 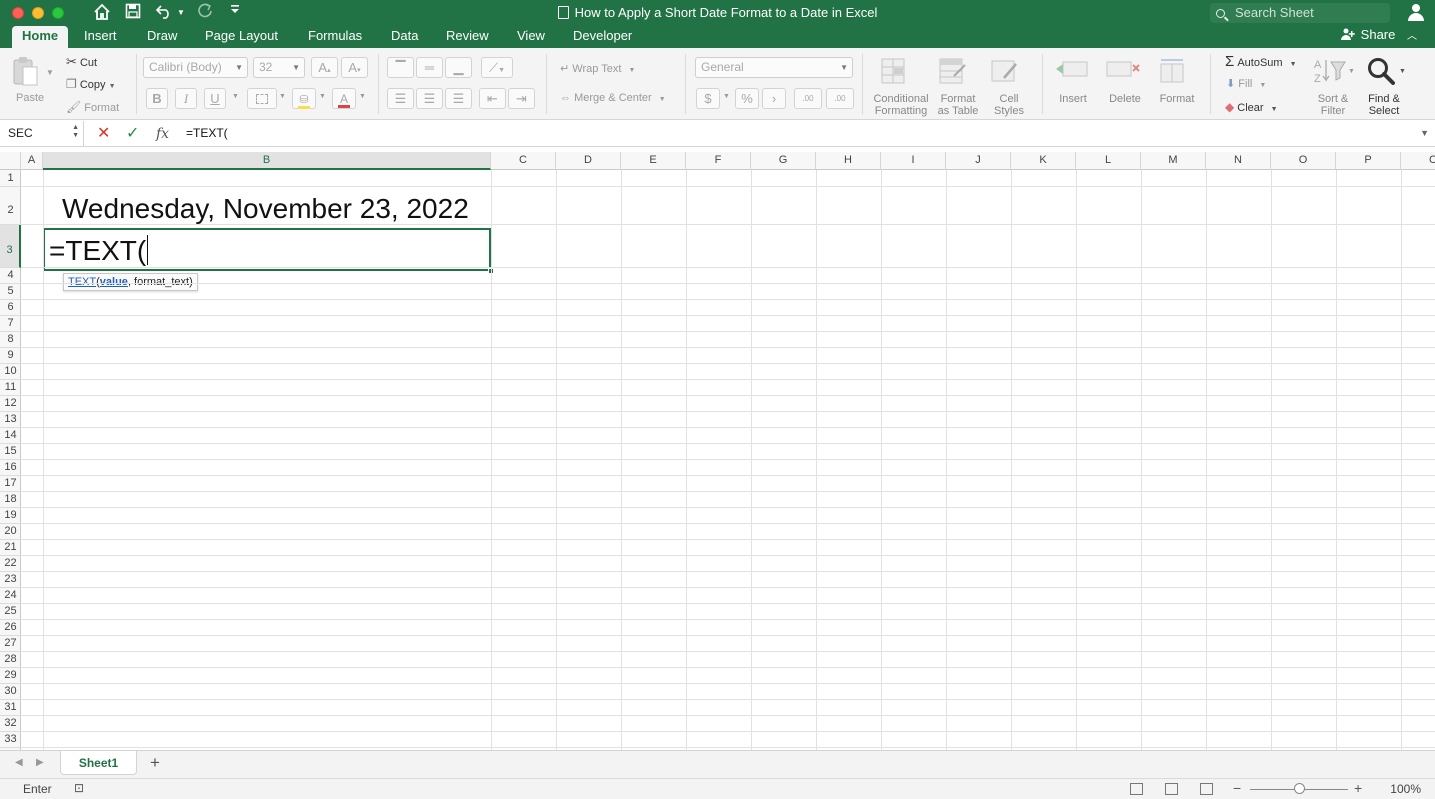 What do you see at coordinates (718, 161) in the screenshot?
I see `column-header: F` at bounding box center [718, 161].